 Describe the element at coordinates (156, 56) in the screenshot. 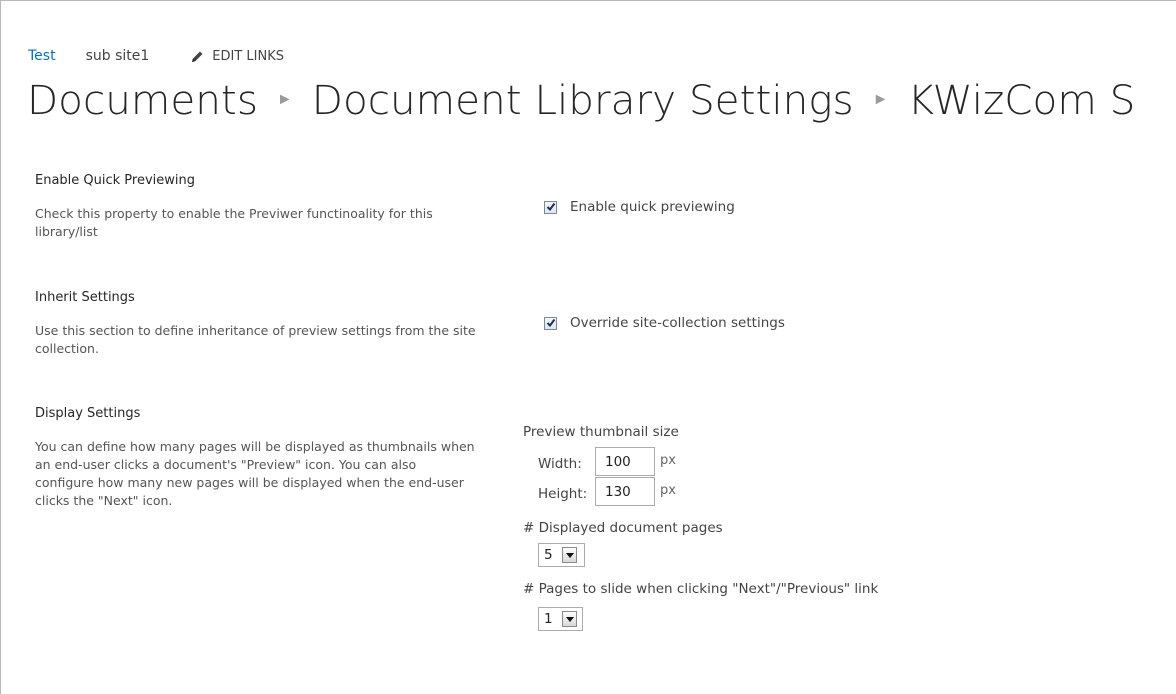

I see `top-link-bar: Test sub site1 EDIT LINKS` at that location.